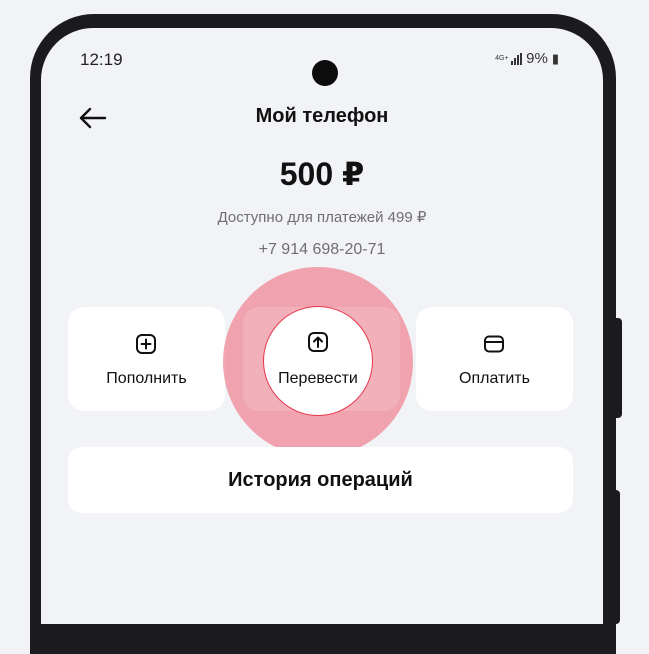 This screenshot has height=654, width=649. I want to click on camera-cutout, so click(325, 73).